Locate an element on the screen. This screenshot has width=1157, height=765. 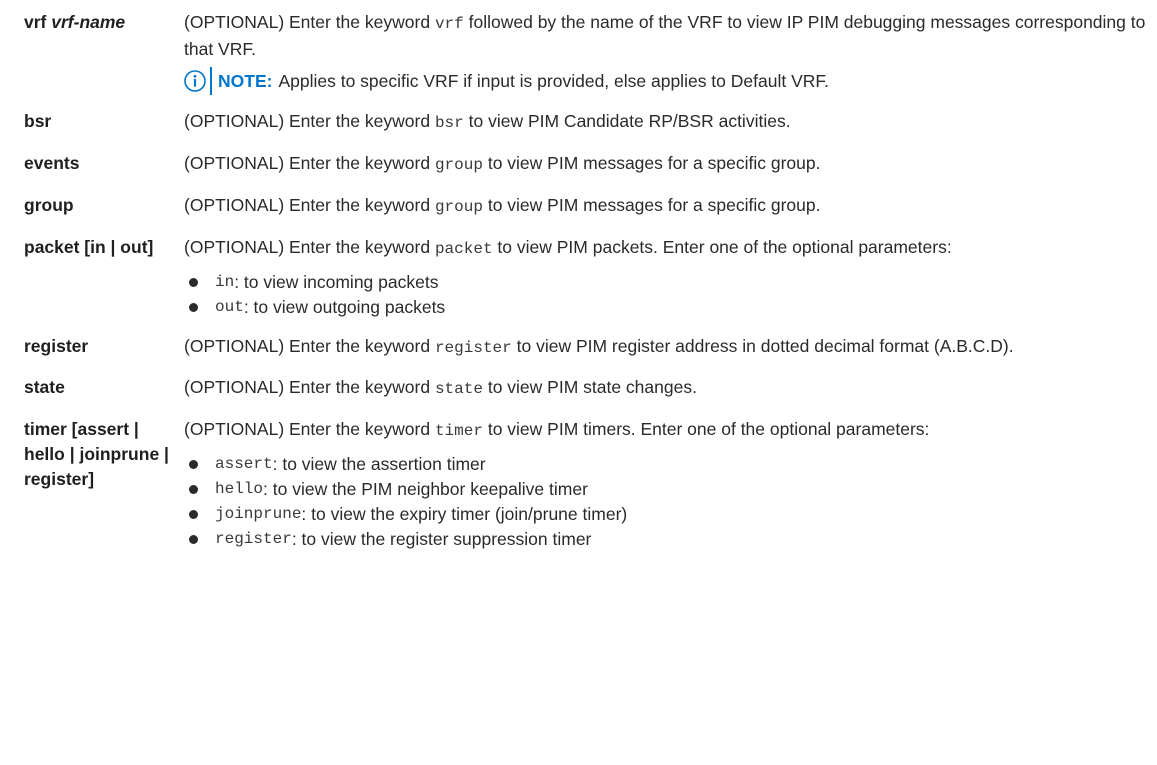
option-code: joinprune is located at coordinates (258, 514).